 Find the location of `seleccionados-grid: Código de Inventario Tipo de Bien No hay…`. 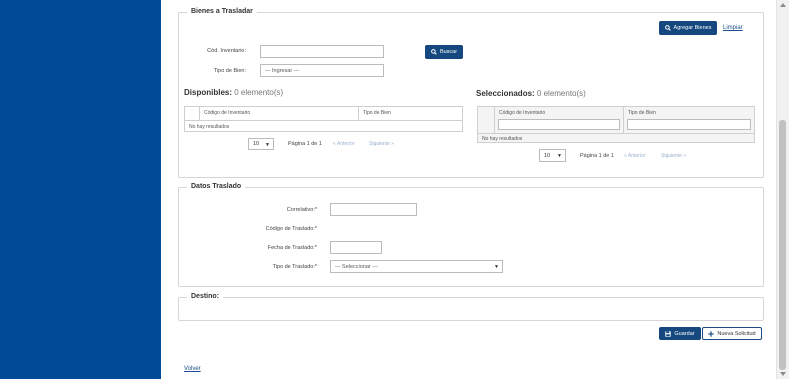

seleccionados-grid: Código de Inventario Tipo de Bien No hay… is located at coordinates (616, 124).